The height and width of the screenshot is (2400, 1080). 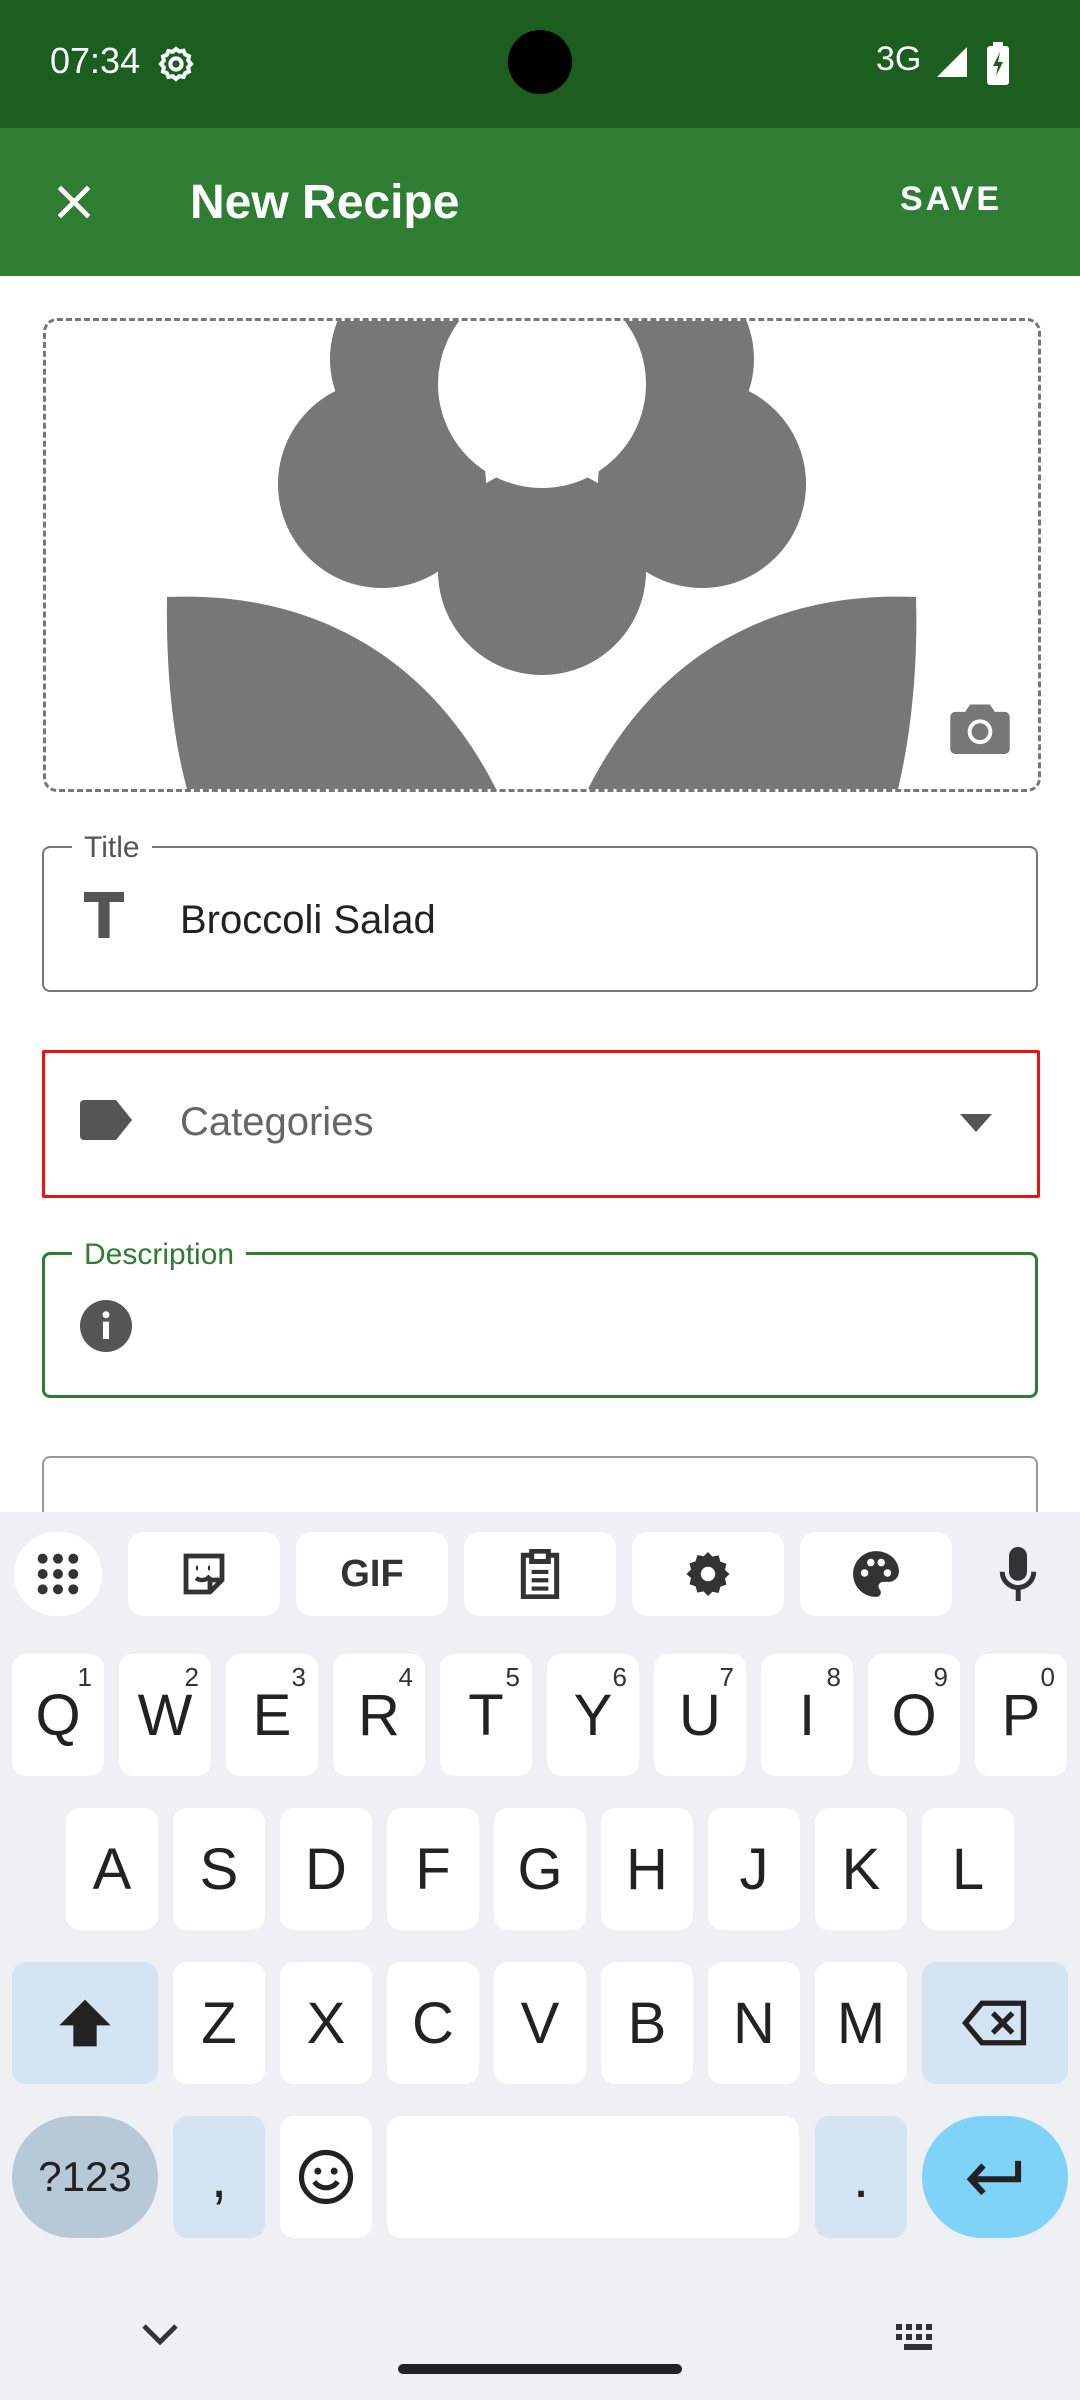 What do you see at coordinates (861, 1869) in the screenshot?
I see `key-k: K` at bounding box center [861, 1869].